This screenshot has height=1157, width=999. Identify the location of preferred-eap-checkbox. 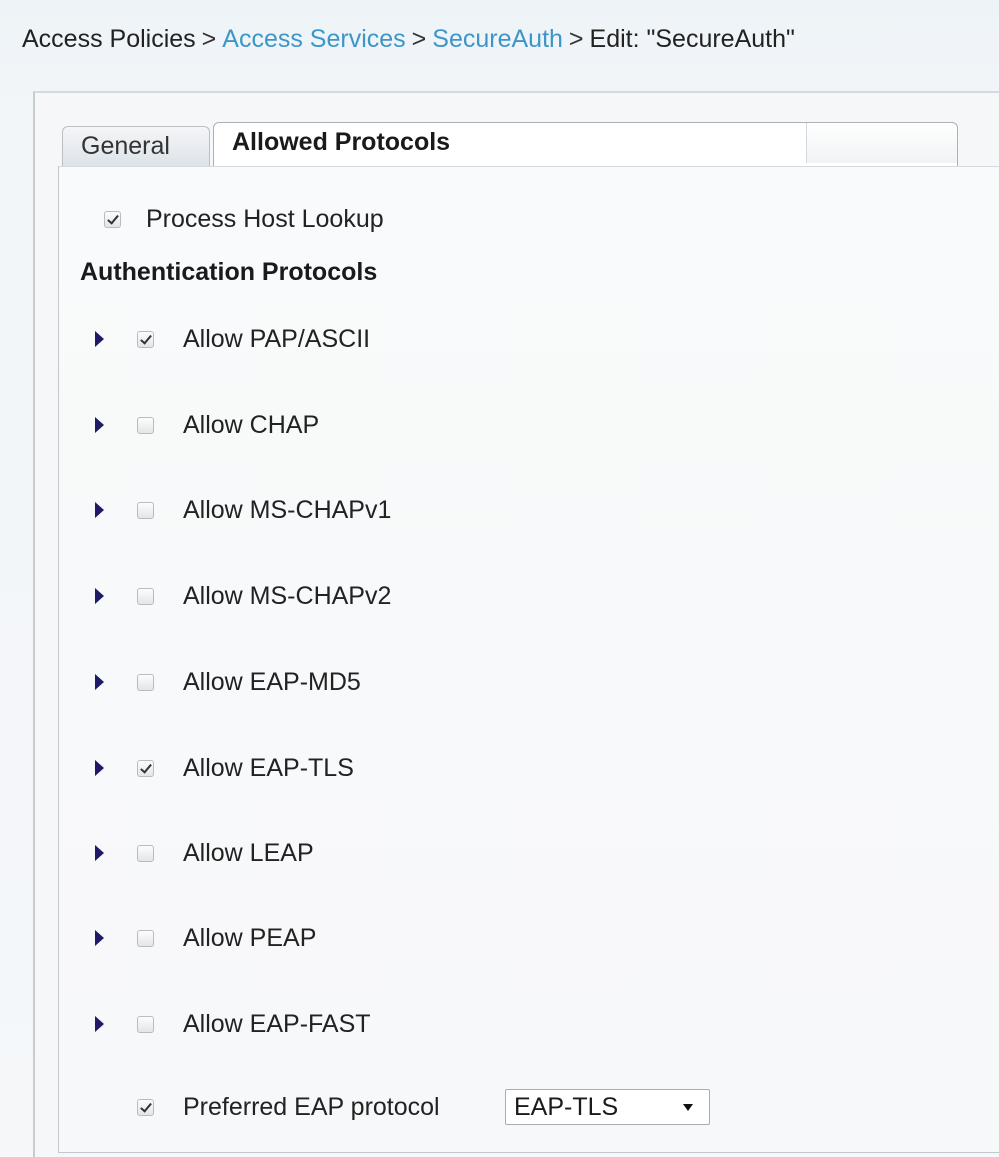
(145, 1107).